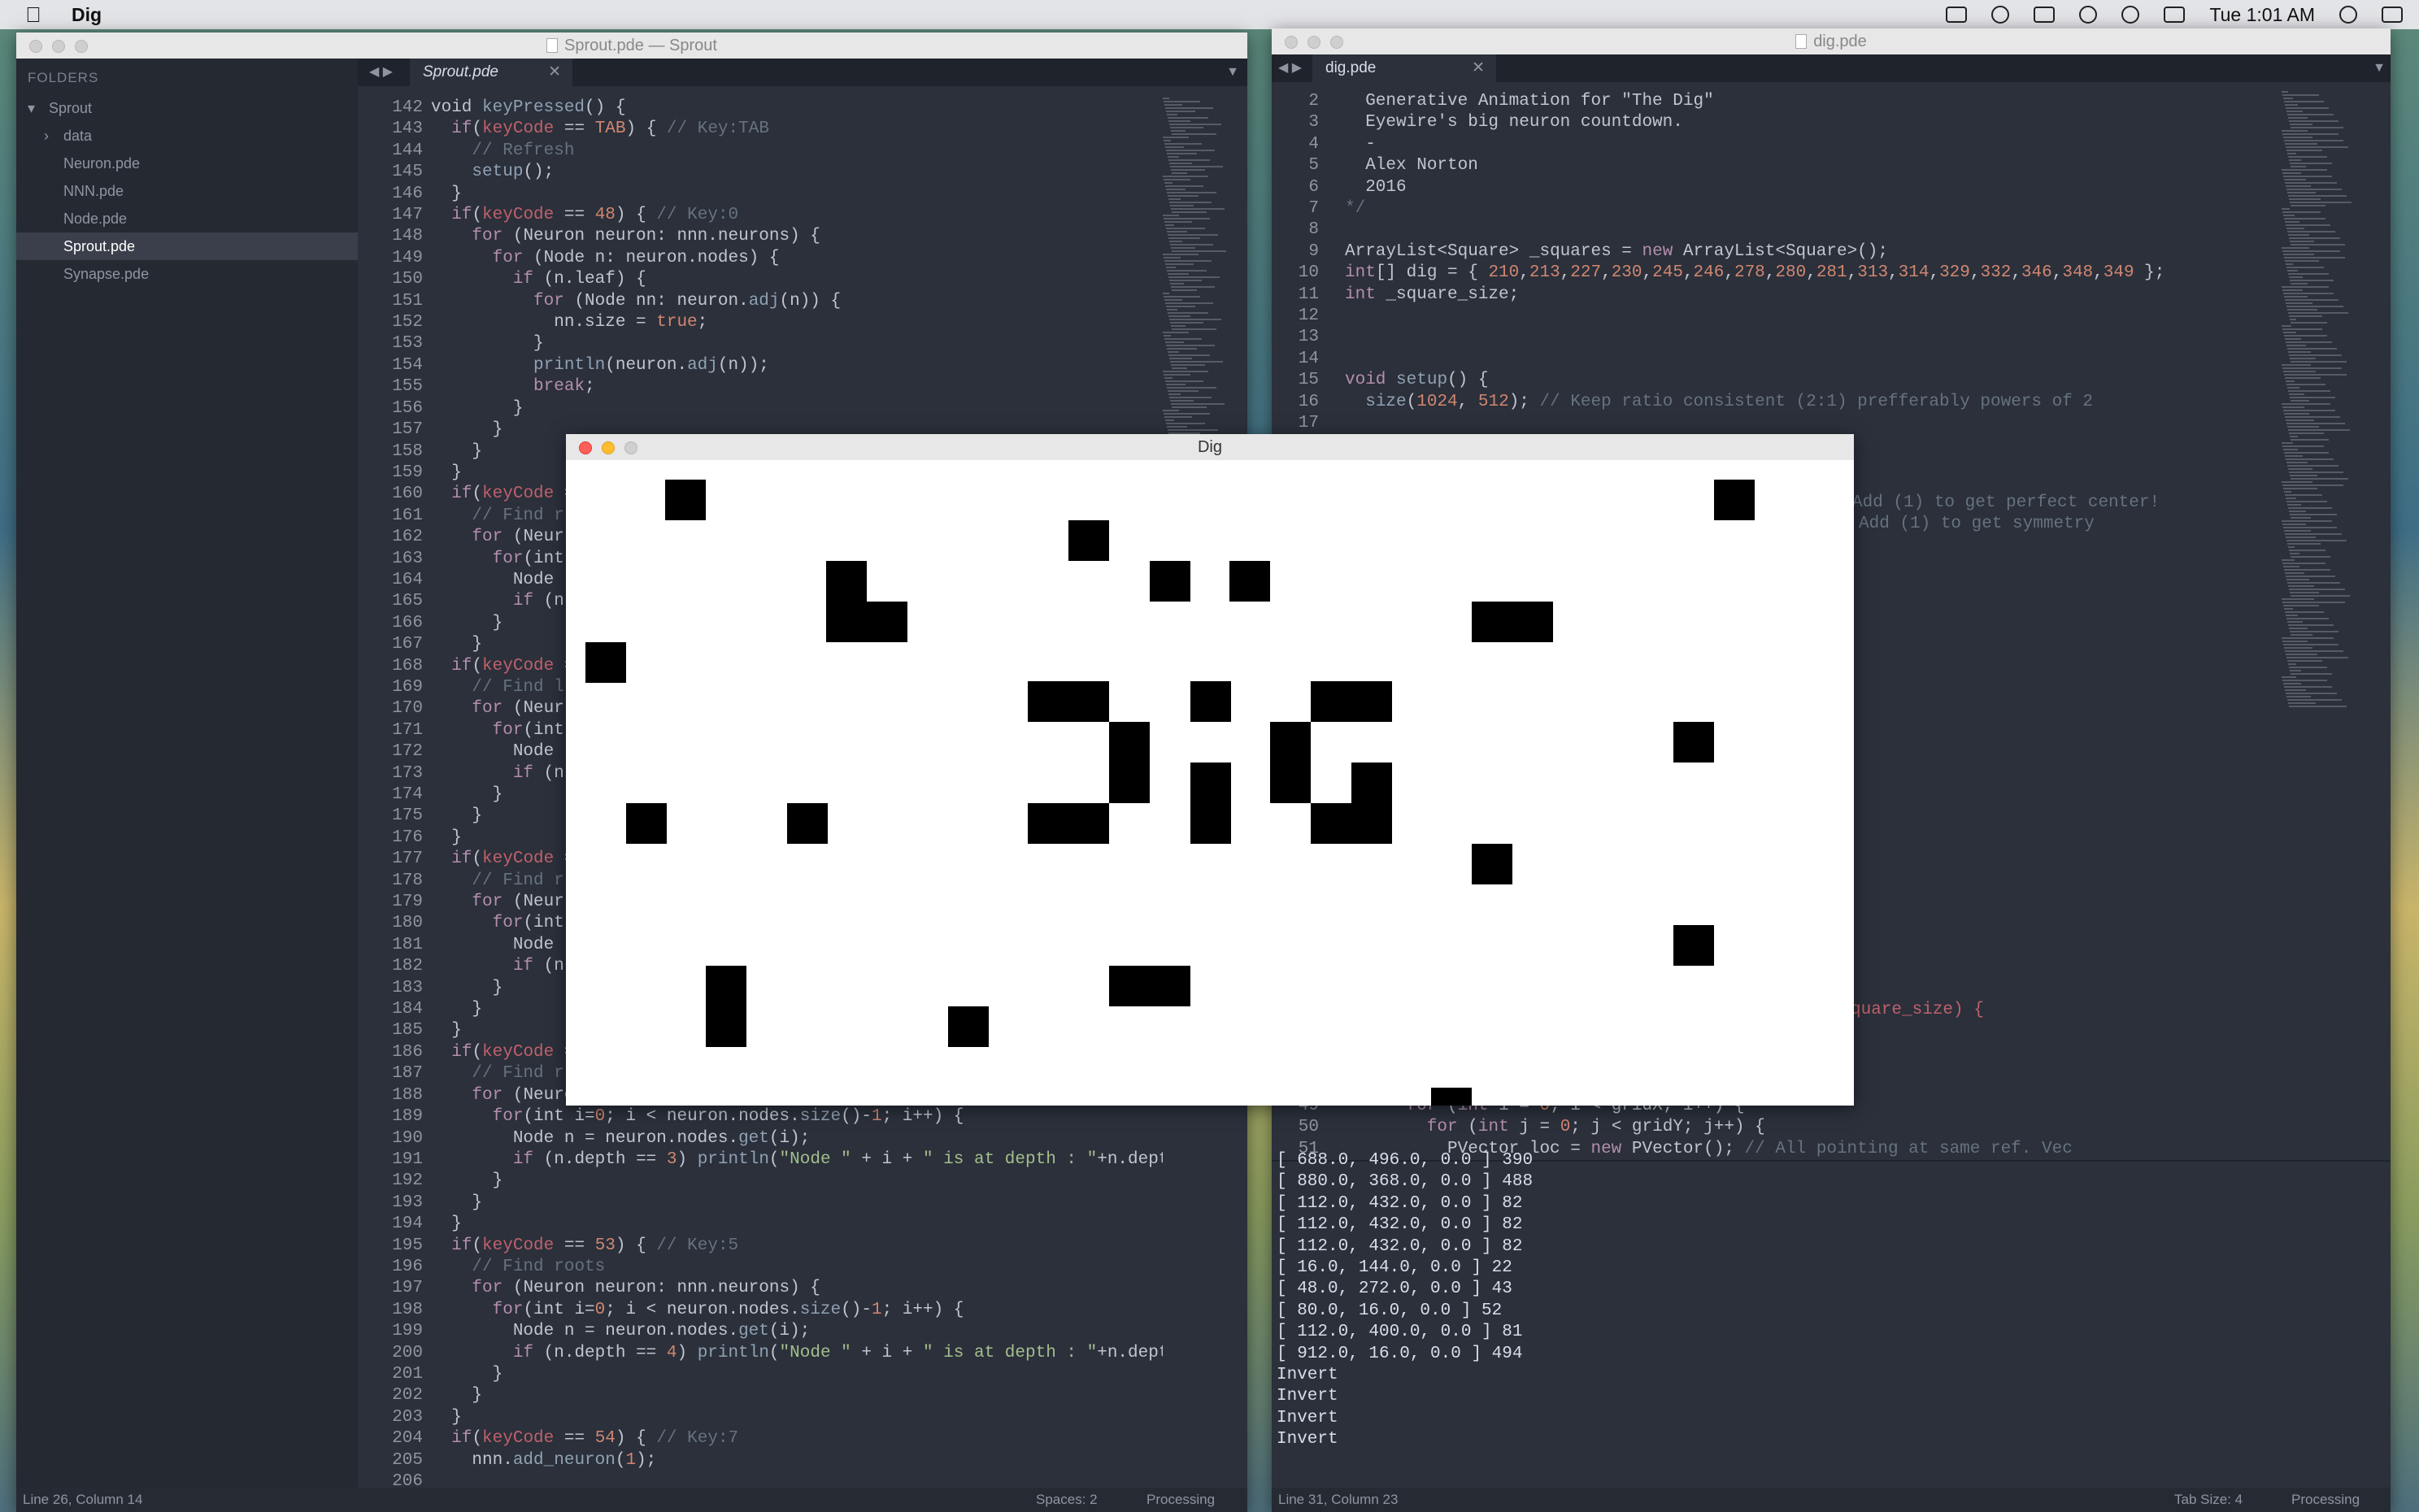  What do you see at coordinates (2208, 1500) in the screenshot?
I see `tab-size-setting: Tab Size: 4` at bounding box center [2208, 1500].